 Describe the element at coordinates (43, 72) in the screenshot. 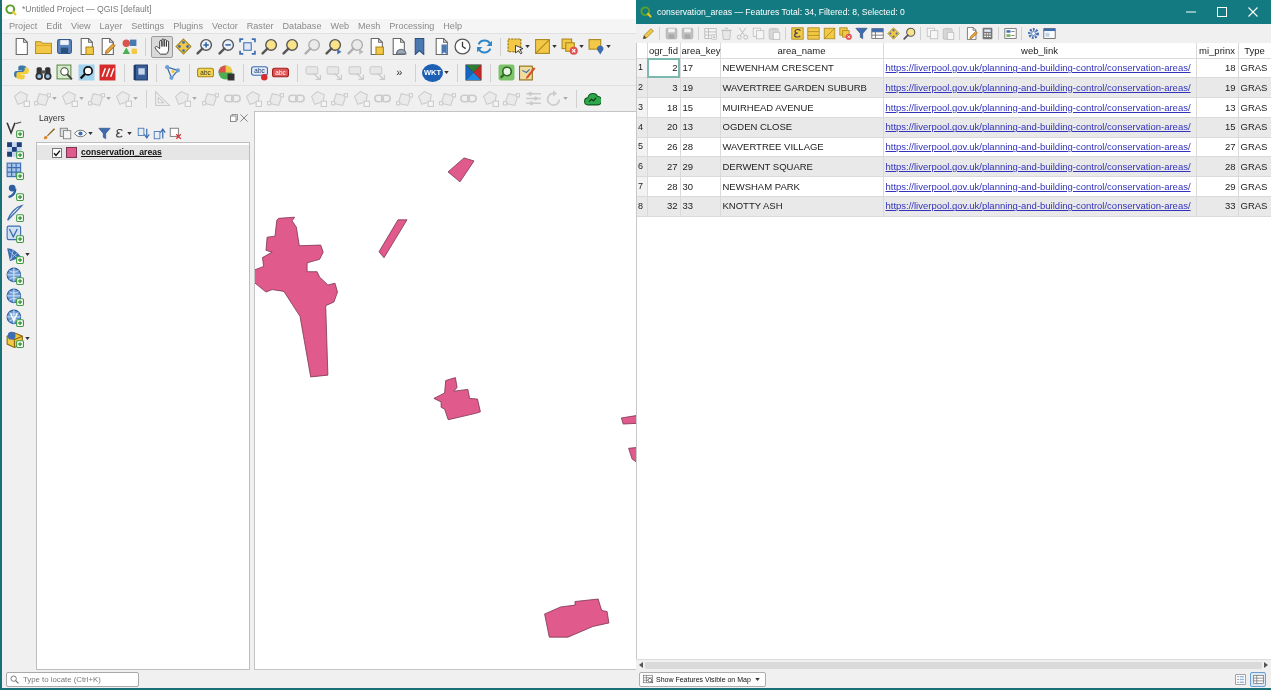

I see `binoculars-icon` at that location.